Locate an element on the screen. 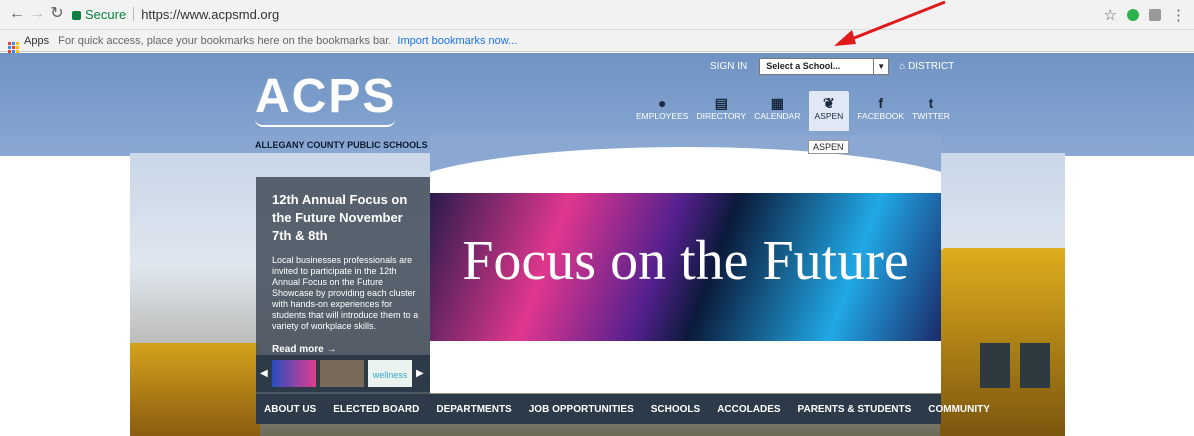  quicknav-facebook: f FACEBOOK is located at coordinates (880, 111).